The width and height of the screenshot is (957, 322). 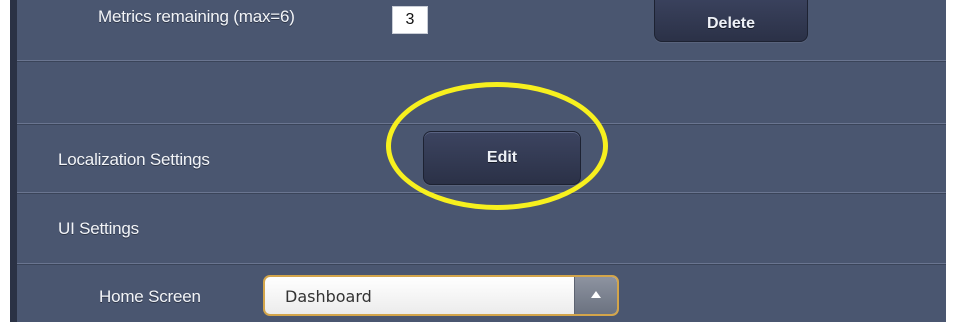 What do you see at coordinates (134, 159) in the screenshot?
I see `localization-settings-label: Localization Settings` at bounding box center [134, 159].